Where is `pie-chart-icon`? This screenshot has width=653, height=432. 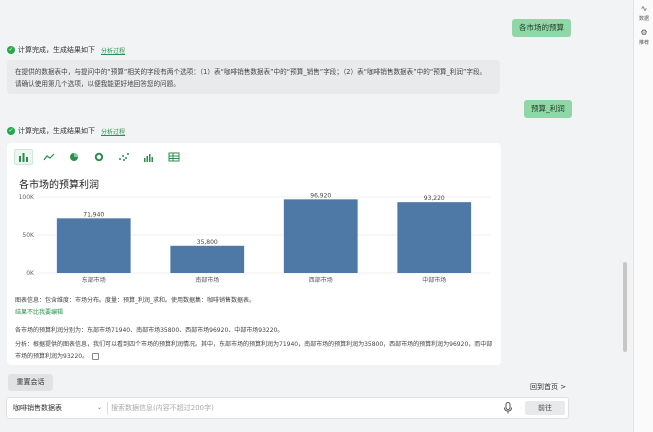 pie-chart-icon is located at coordinates (73, 157).